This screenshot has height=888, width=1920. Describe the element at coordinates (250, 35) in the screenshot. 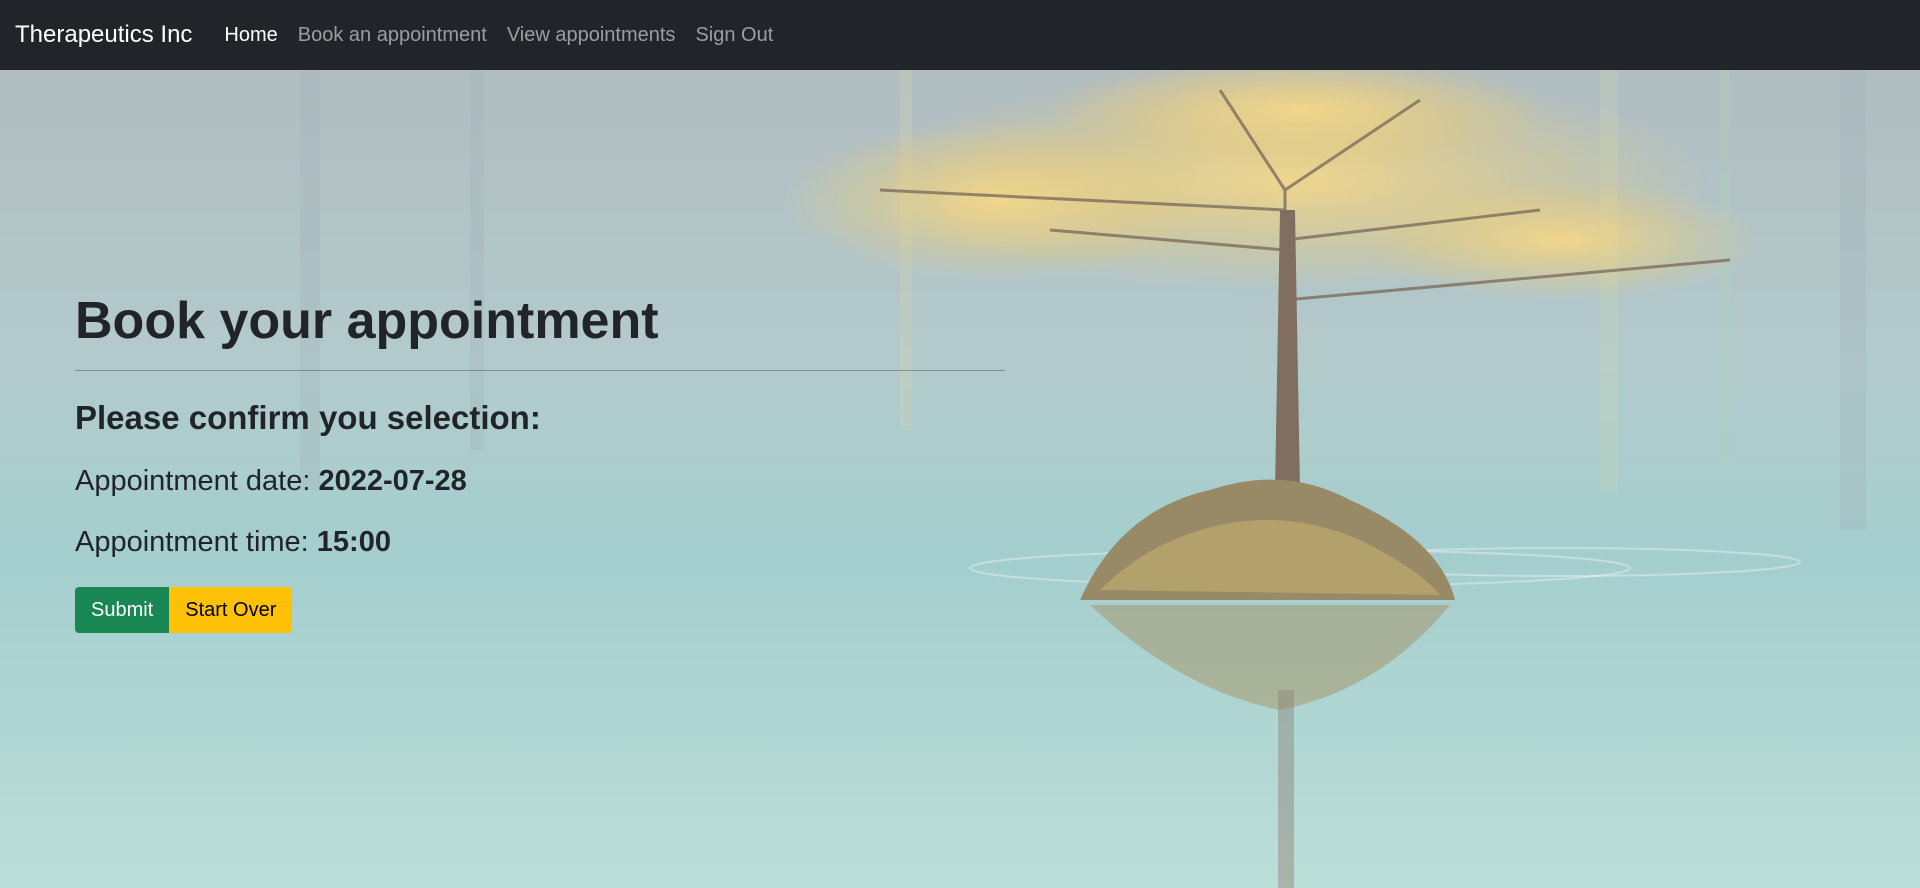

I see `nav-home-link: Home` at that location.